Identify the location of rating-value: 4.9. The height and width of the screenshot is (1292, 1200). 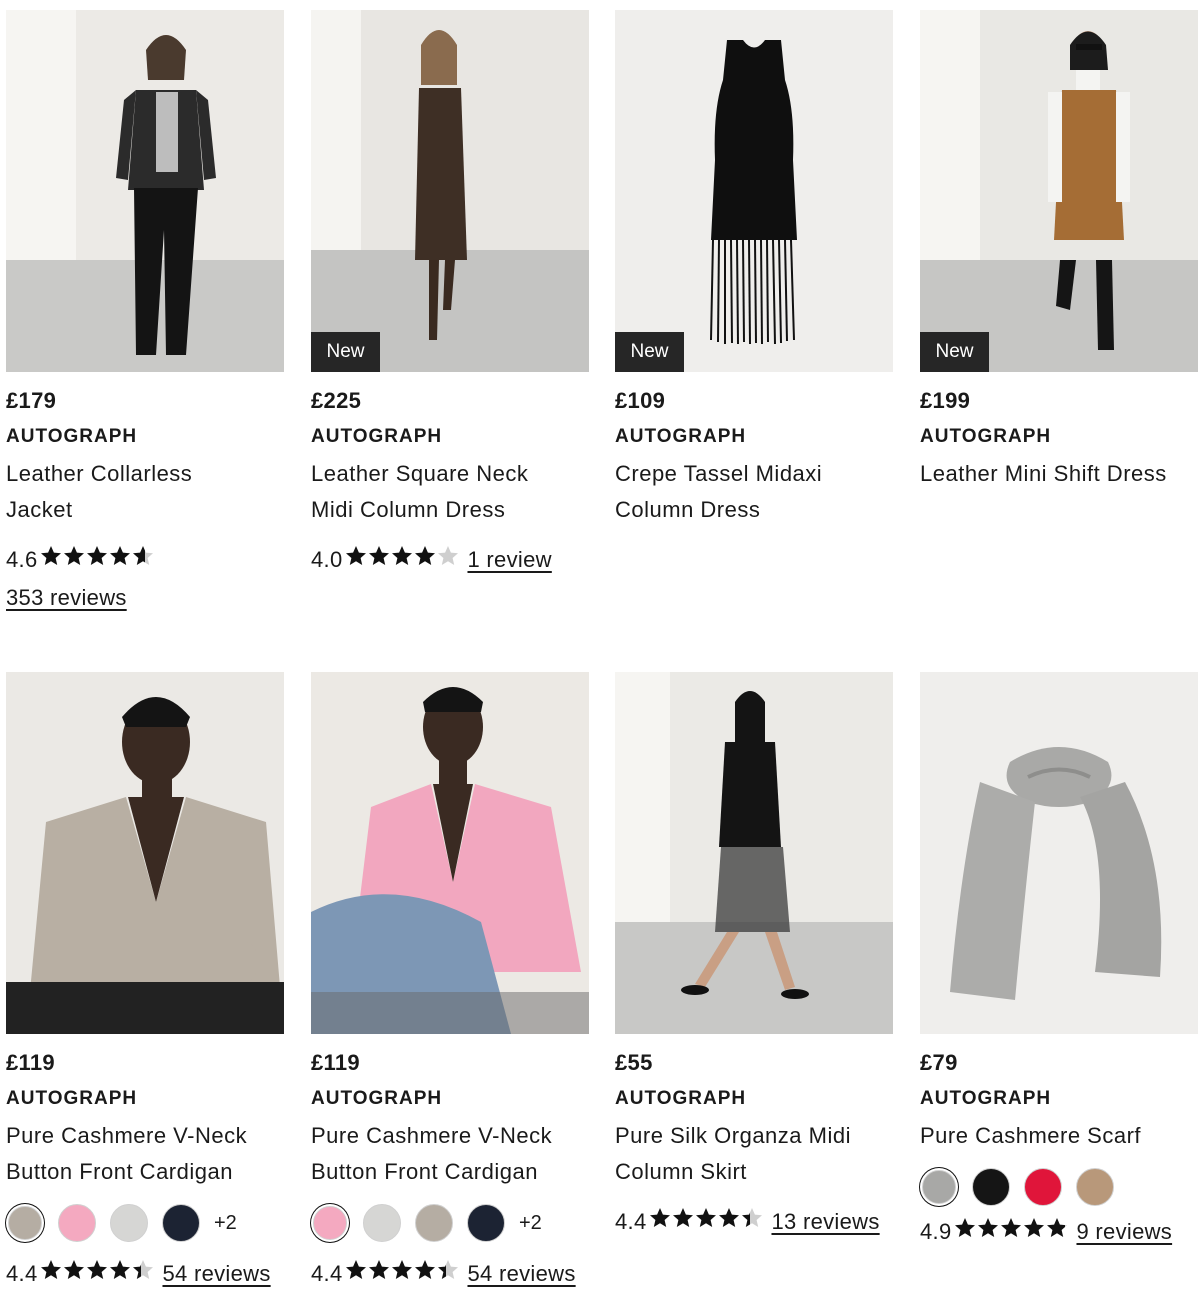
(936, 1231).